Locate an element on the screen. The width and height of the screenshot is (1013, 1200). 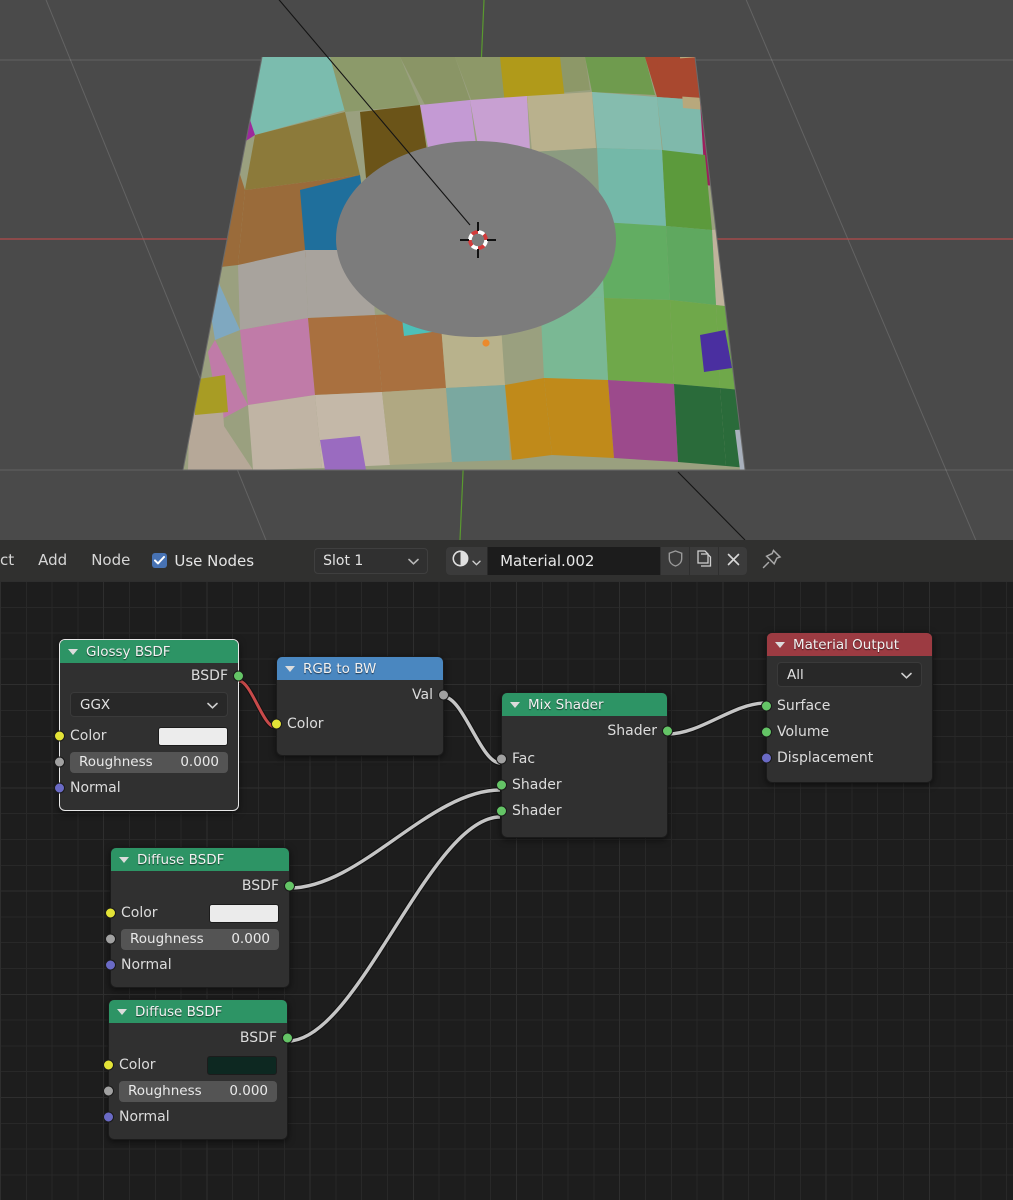
node-diffuse-bsdf-1: Diffuse BSDF BSDF Color Roughness 0.000 is located at coordinates (200, 917).